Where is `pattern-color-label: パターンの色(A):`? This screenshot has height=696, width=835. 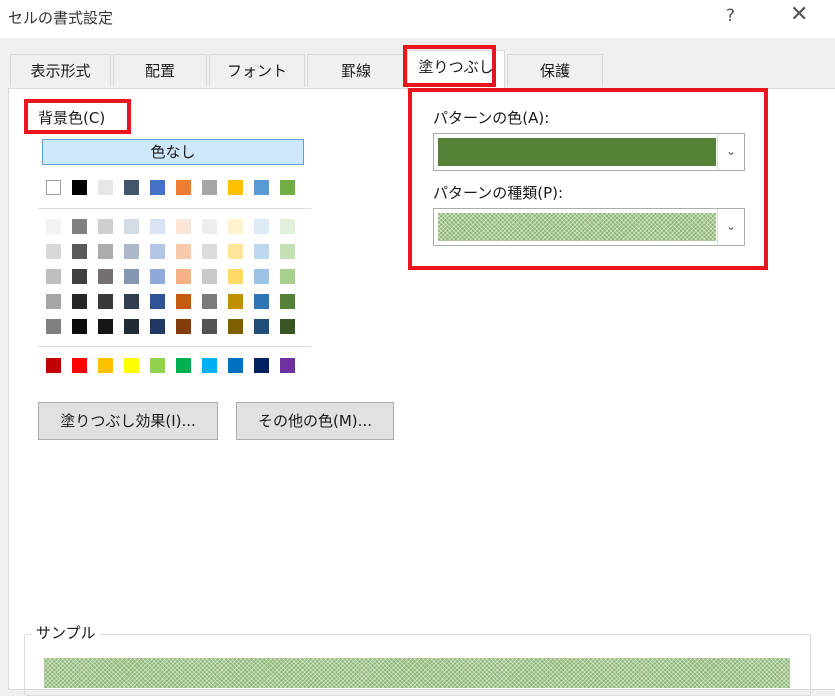 pattern-color-label: パターンの色(A): is located at coordinates (491, 118).